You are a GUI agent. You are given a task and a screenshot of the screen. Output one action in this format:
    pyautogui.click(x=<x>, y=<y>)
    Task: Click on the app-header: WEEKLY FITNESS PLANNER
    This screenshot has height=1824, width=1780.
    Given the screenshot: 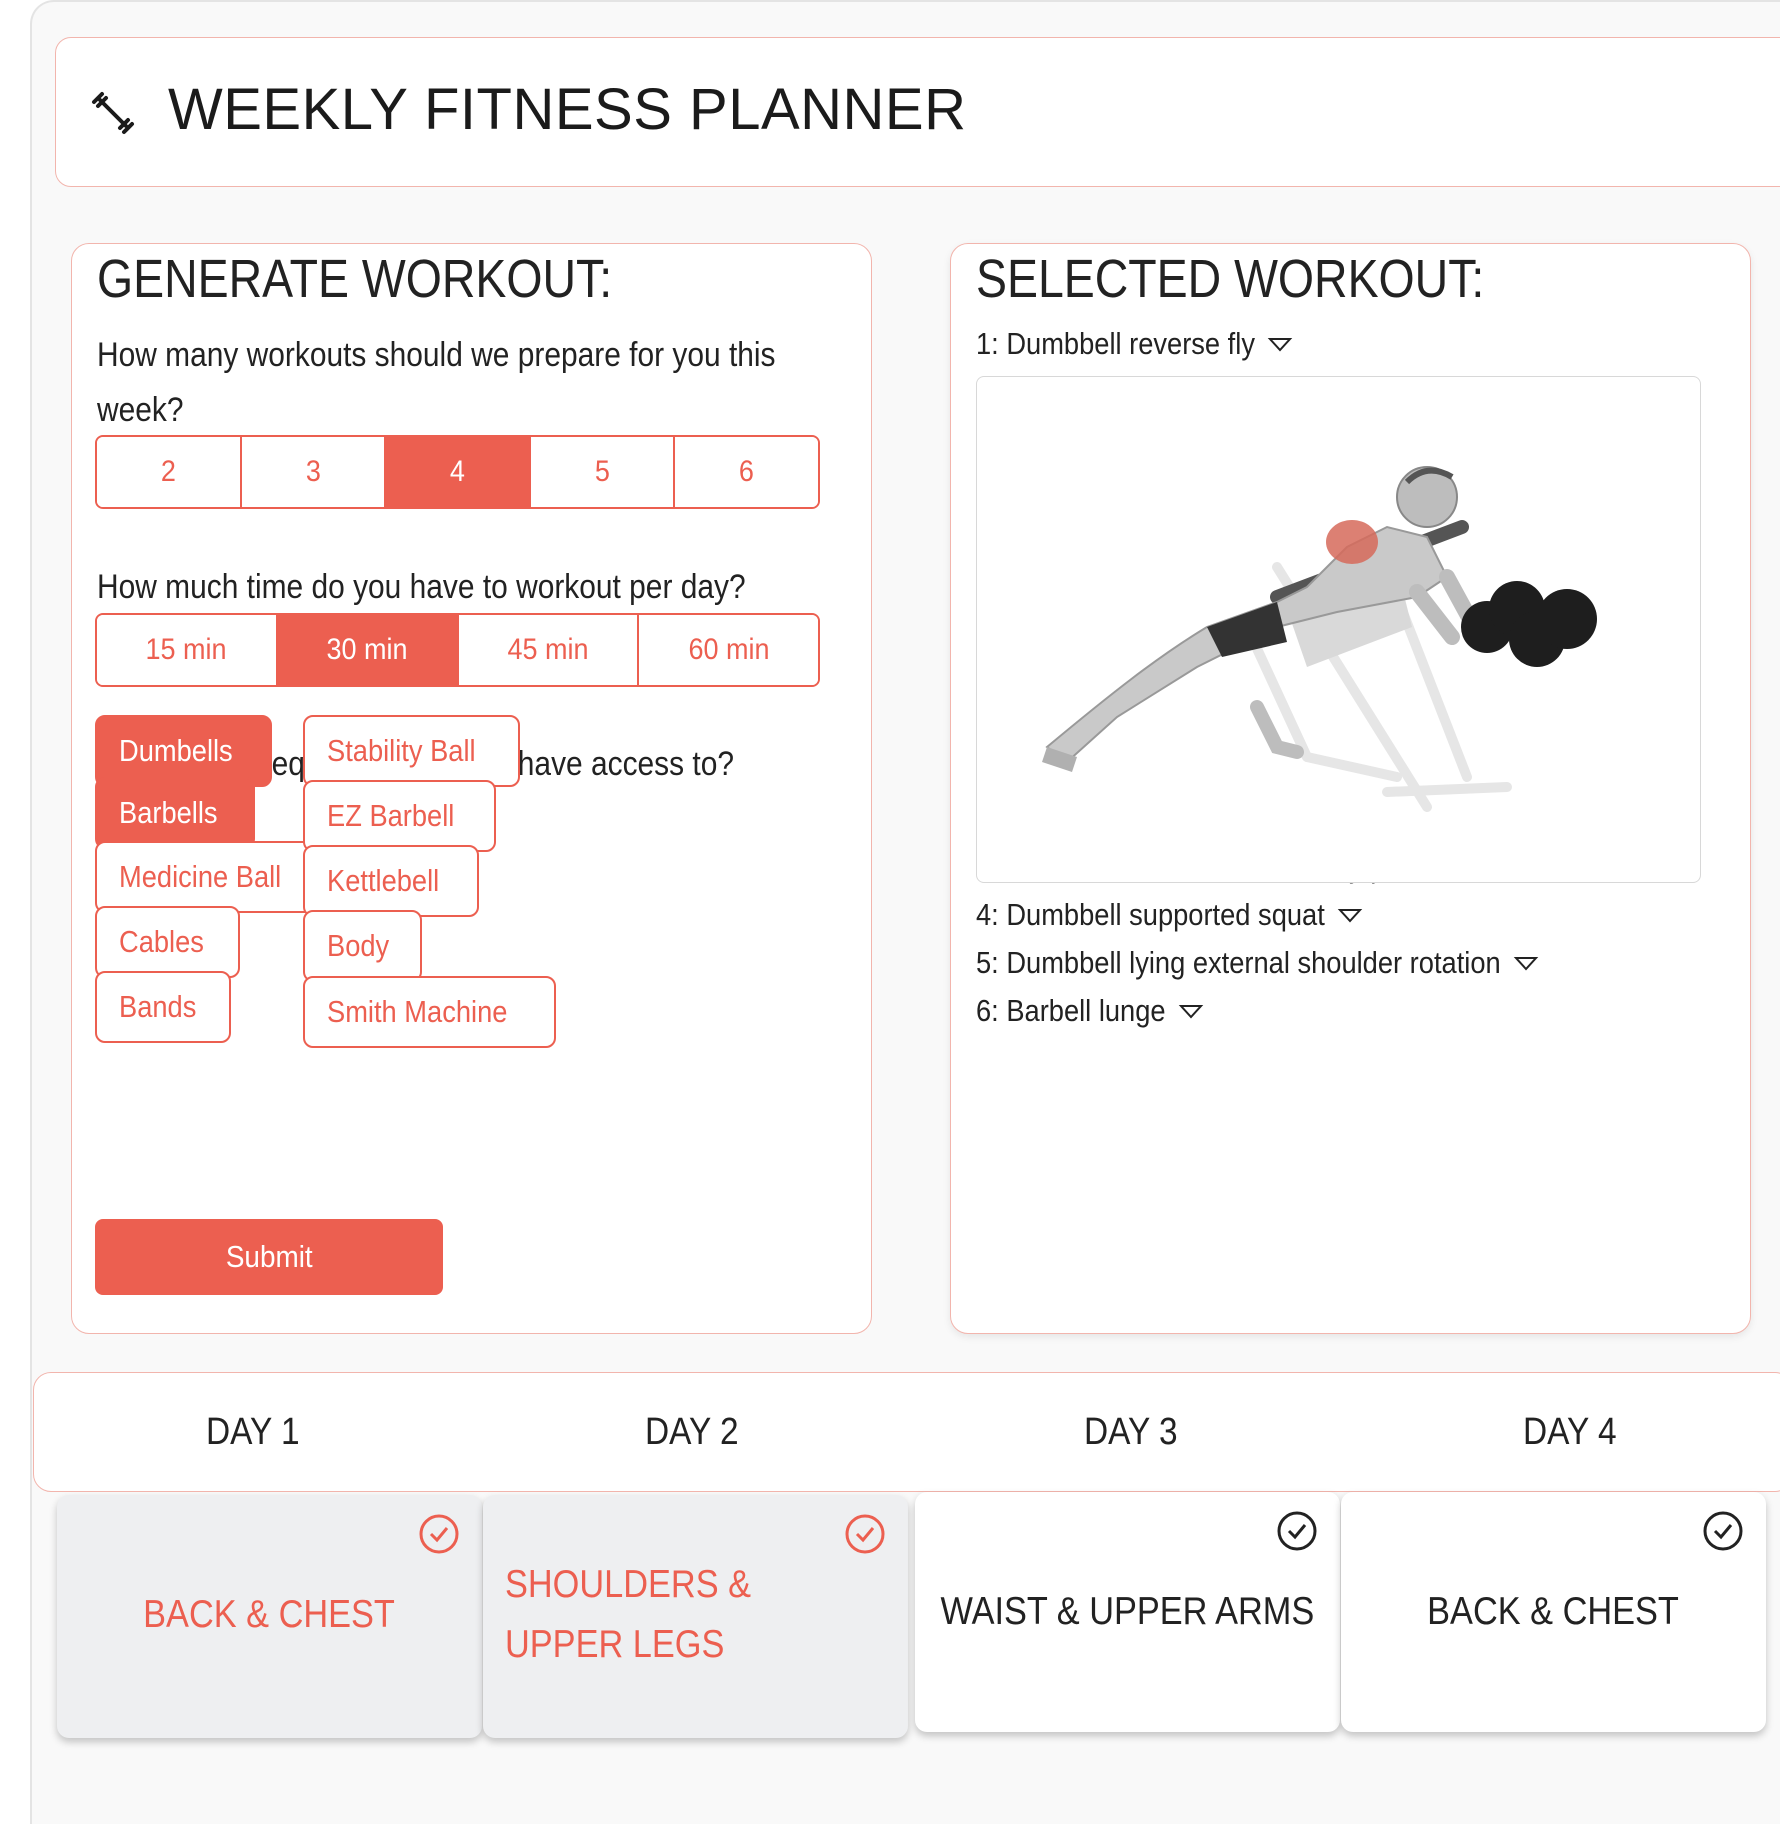 What is the action you would take?
    pyautogui.click(x=917, y=112)
    